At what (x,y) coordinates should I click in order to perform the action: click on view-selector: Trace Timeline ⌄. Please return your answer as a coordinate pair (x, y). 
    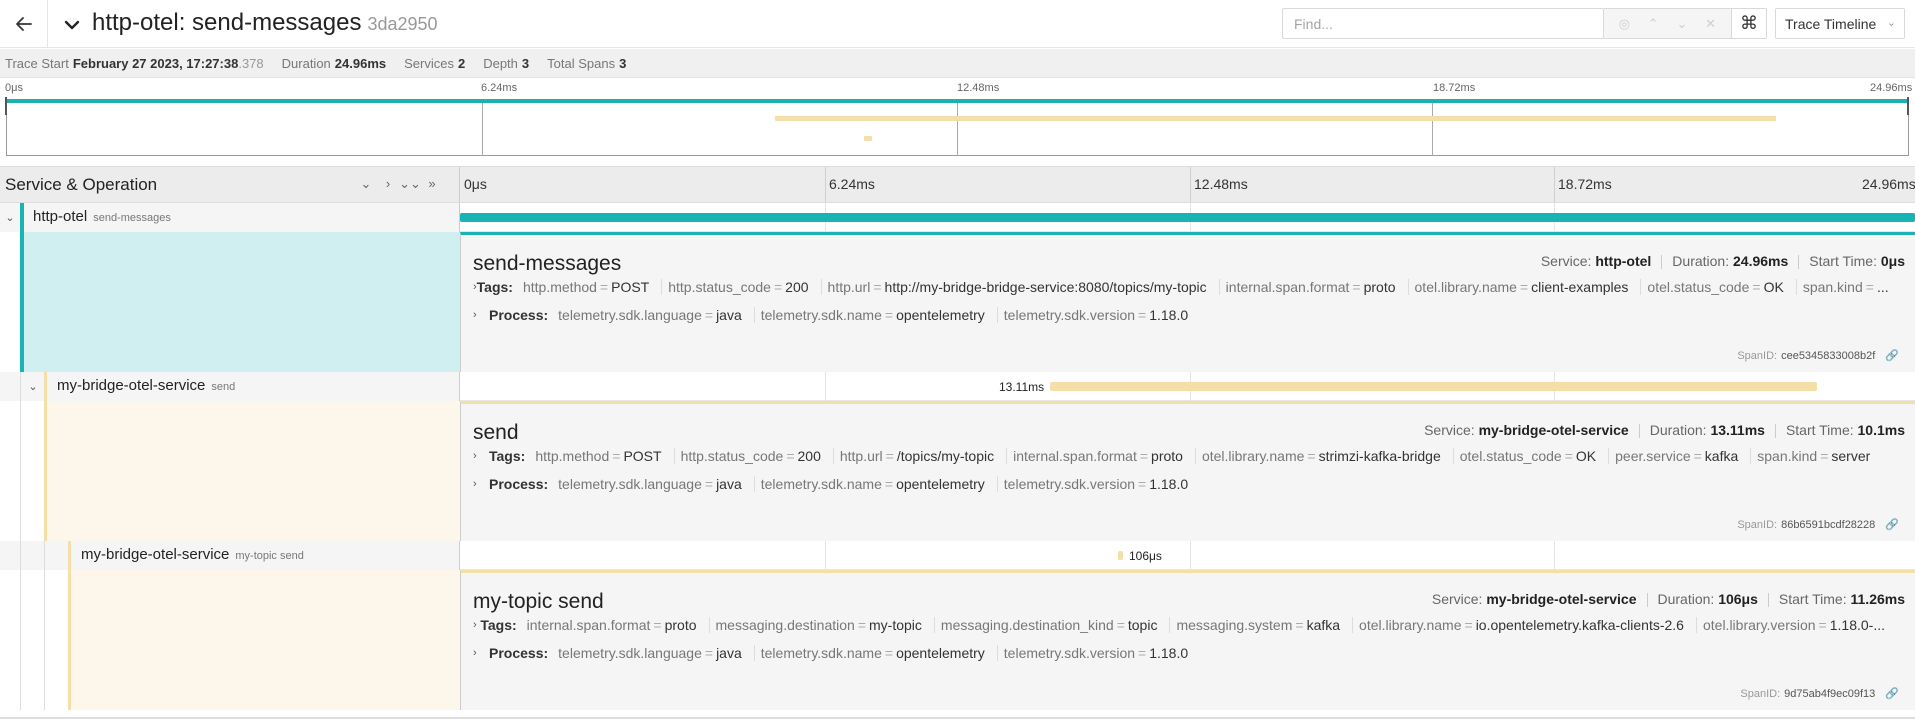
    Looking at the image, I should click on (1840, 23).